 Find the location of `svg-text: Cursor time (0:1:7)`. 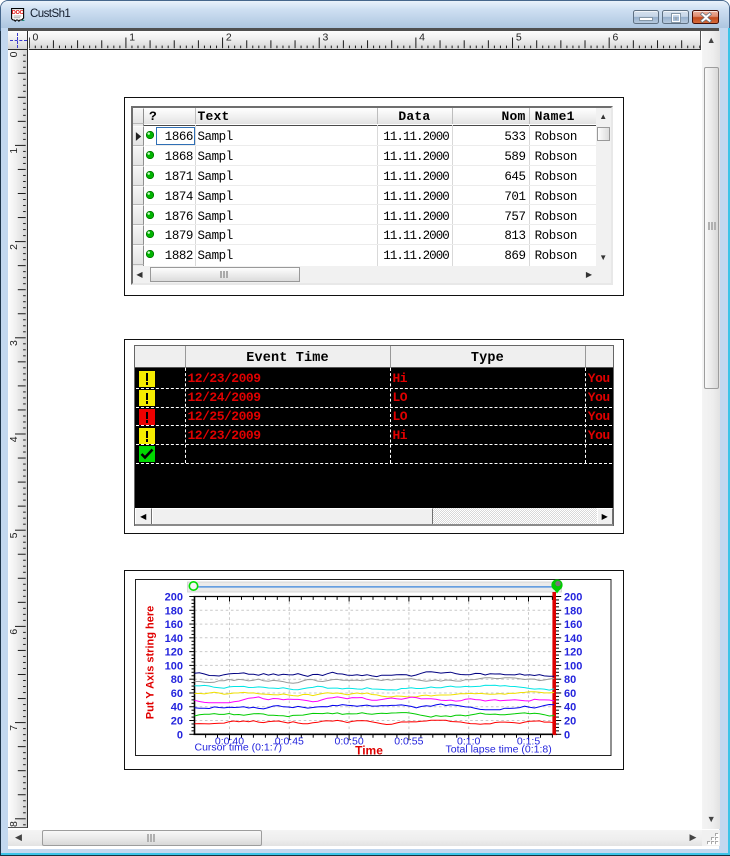

svg-text: Cursor time (0:1:7) is located at coordinates (239, 747).